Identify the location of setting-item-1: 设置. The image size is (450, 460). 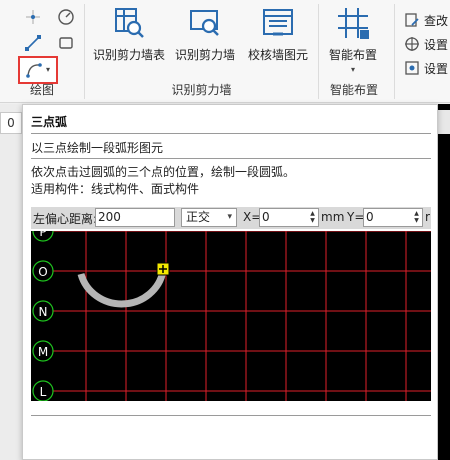
(426, 44).